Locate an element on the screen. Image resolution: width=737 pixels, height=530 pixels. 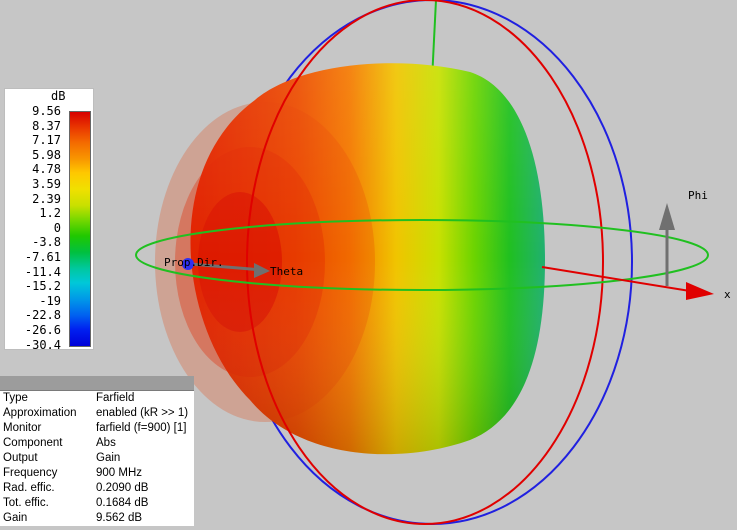
info-row: Monitor farfield (f=900) [1] is located at coordinates (97, 428).